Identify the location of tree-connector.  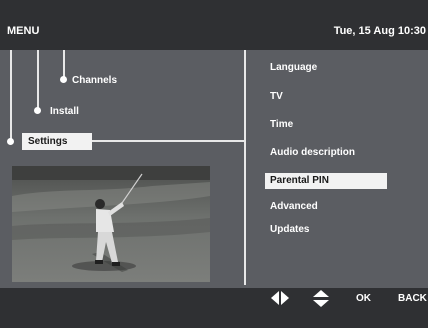
(168, 141).